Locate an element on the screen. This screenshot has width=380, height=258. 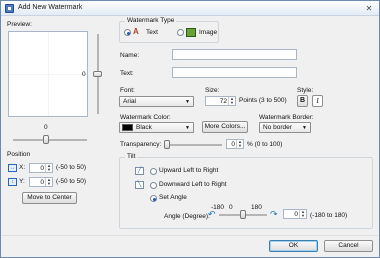
font-label: Font: is located at coordinates (127, 90).